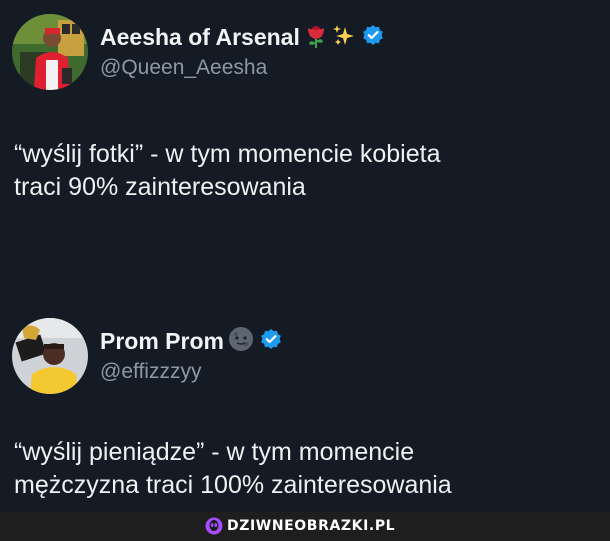  Describe the element at coordinates (162, 341) in the screenshot. I see `display-name: Prom Prom` at that location.